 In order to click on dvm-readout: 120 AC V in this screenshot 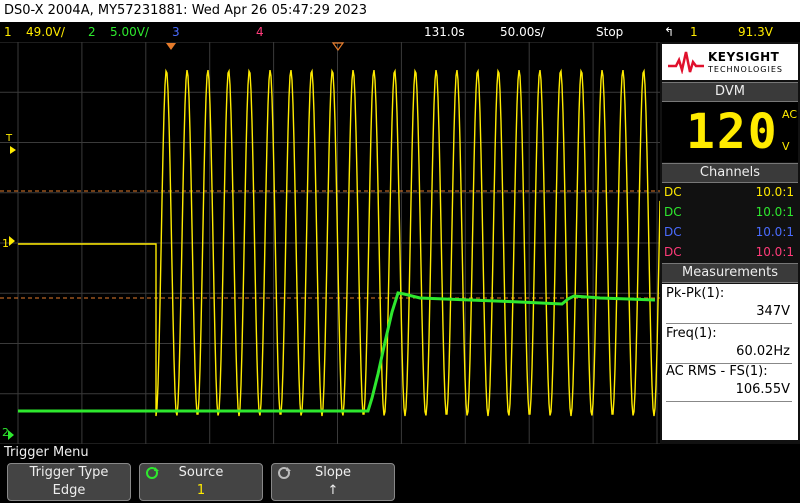, I will do `click(730, 132)`.